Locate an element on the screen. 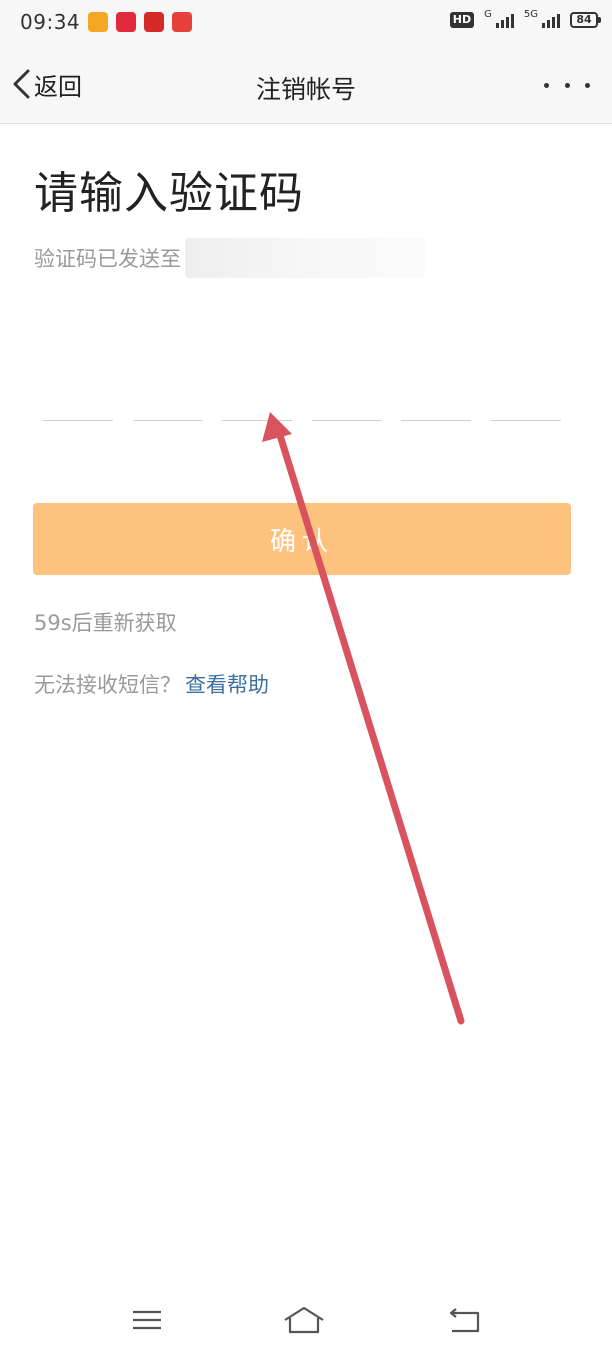 Image resolution: width=612 pixels, height=1353 pixels. nav-bar: 返回 注销帐号 is located at coordinates (306, 85).